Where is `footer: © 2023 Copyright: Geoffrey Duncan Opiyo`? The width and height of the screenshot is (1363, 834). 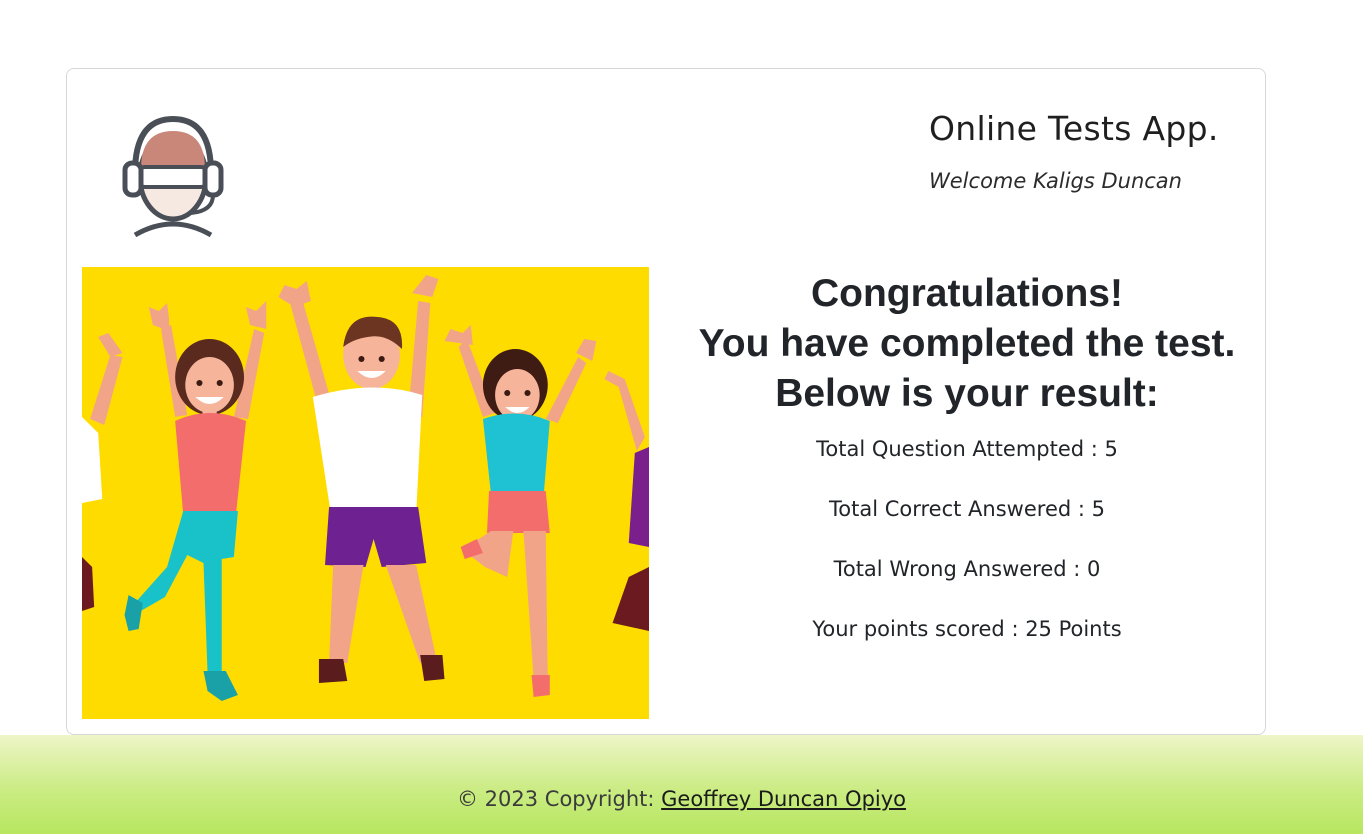 footer: © 2023 Copyright: Geoffrey Duncan Opiyo is located at coordinates (681, 784).